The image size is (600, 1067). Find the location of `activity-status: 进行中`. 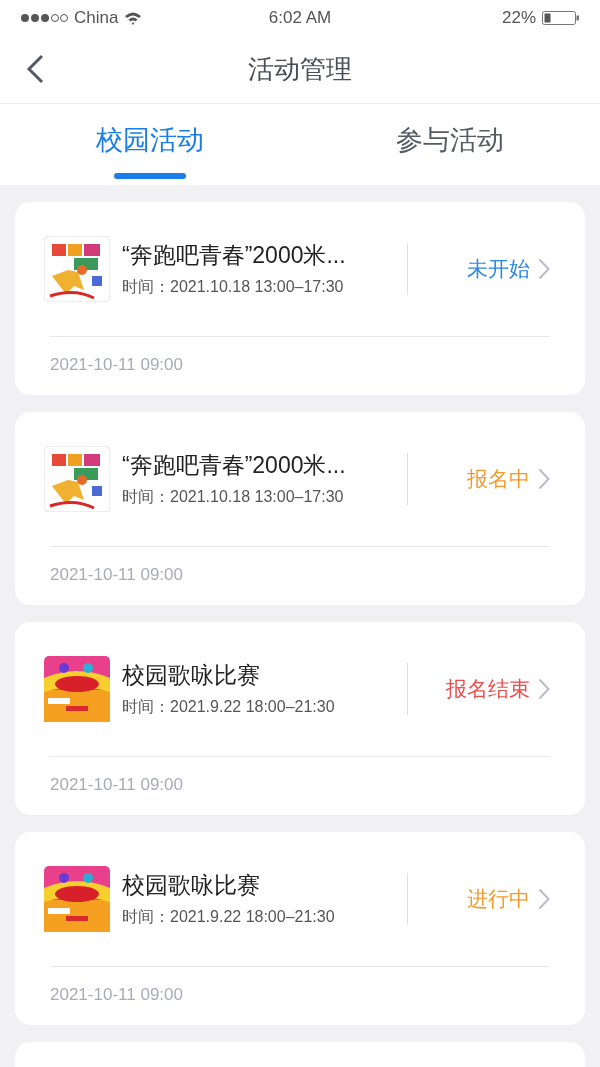

activity-status: 进行中 is located at coordinates (498, 899).